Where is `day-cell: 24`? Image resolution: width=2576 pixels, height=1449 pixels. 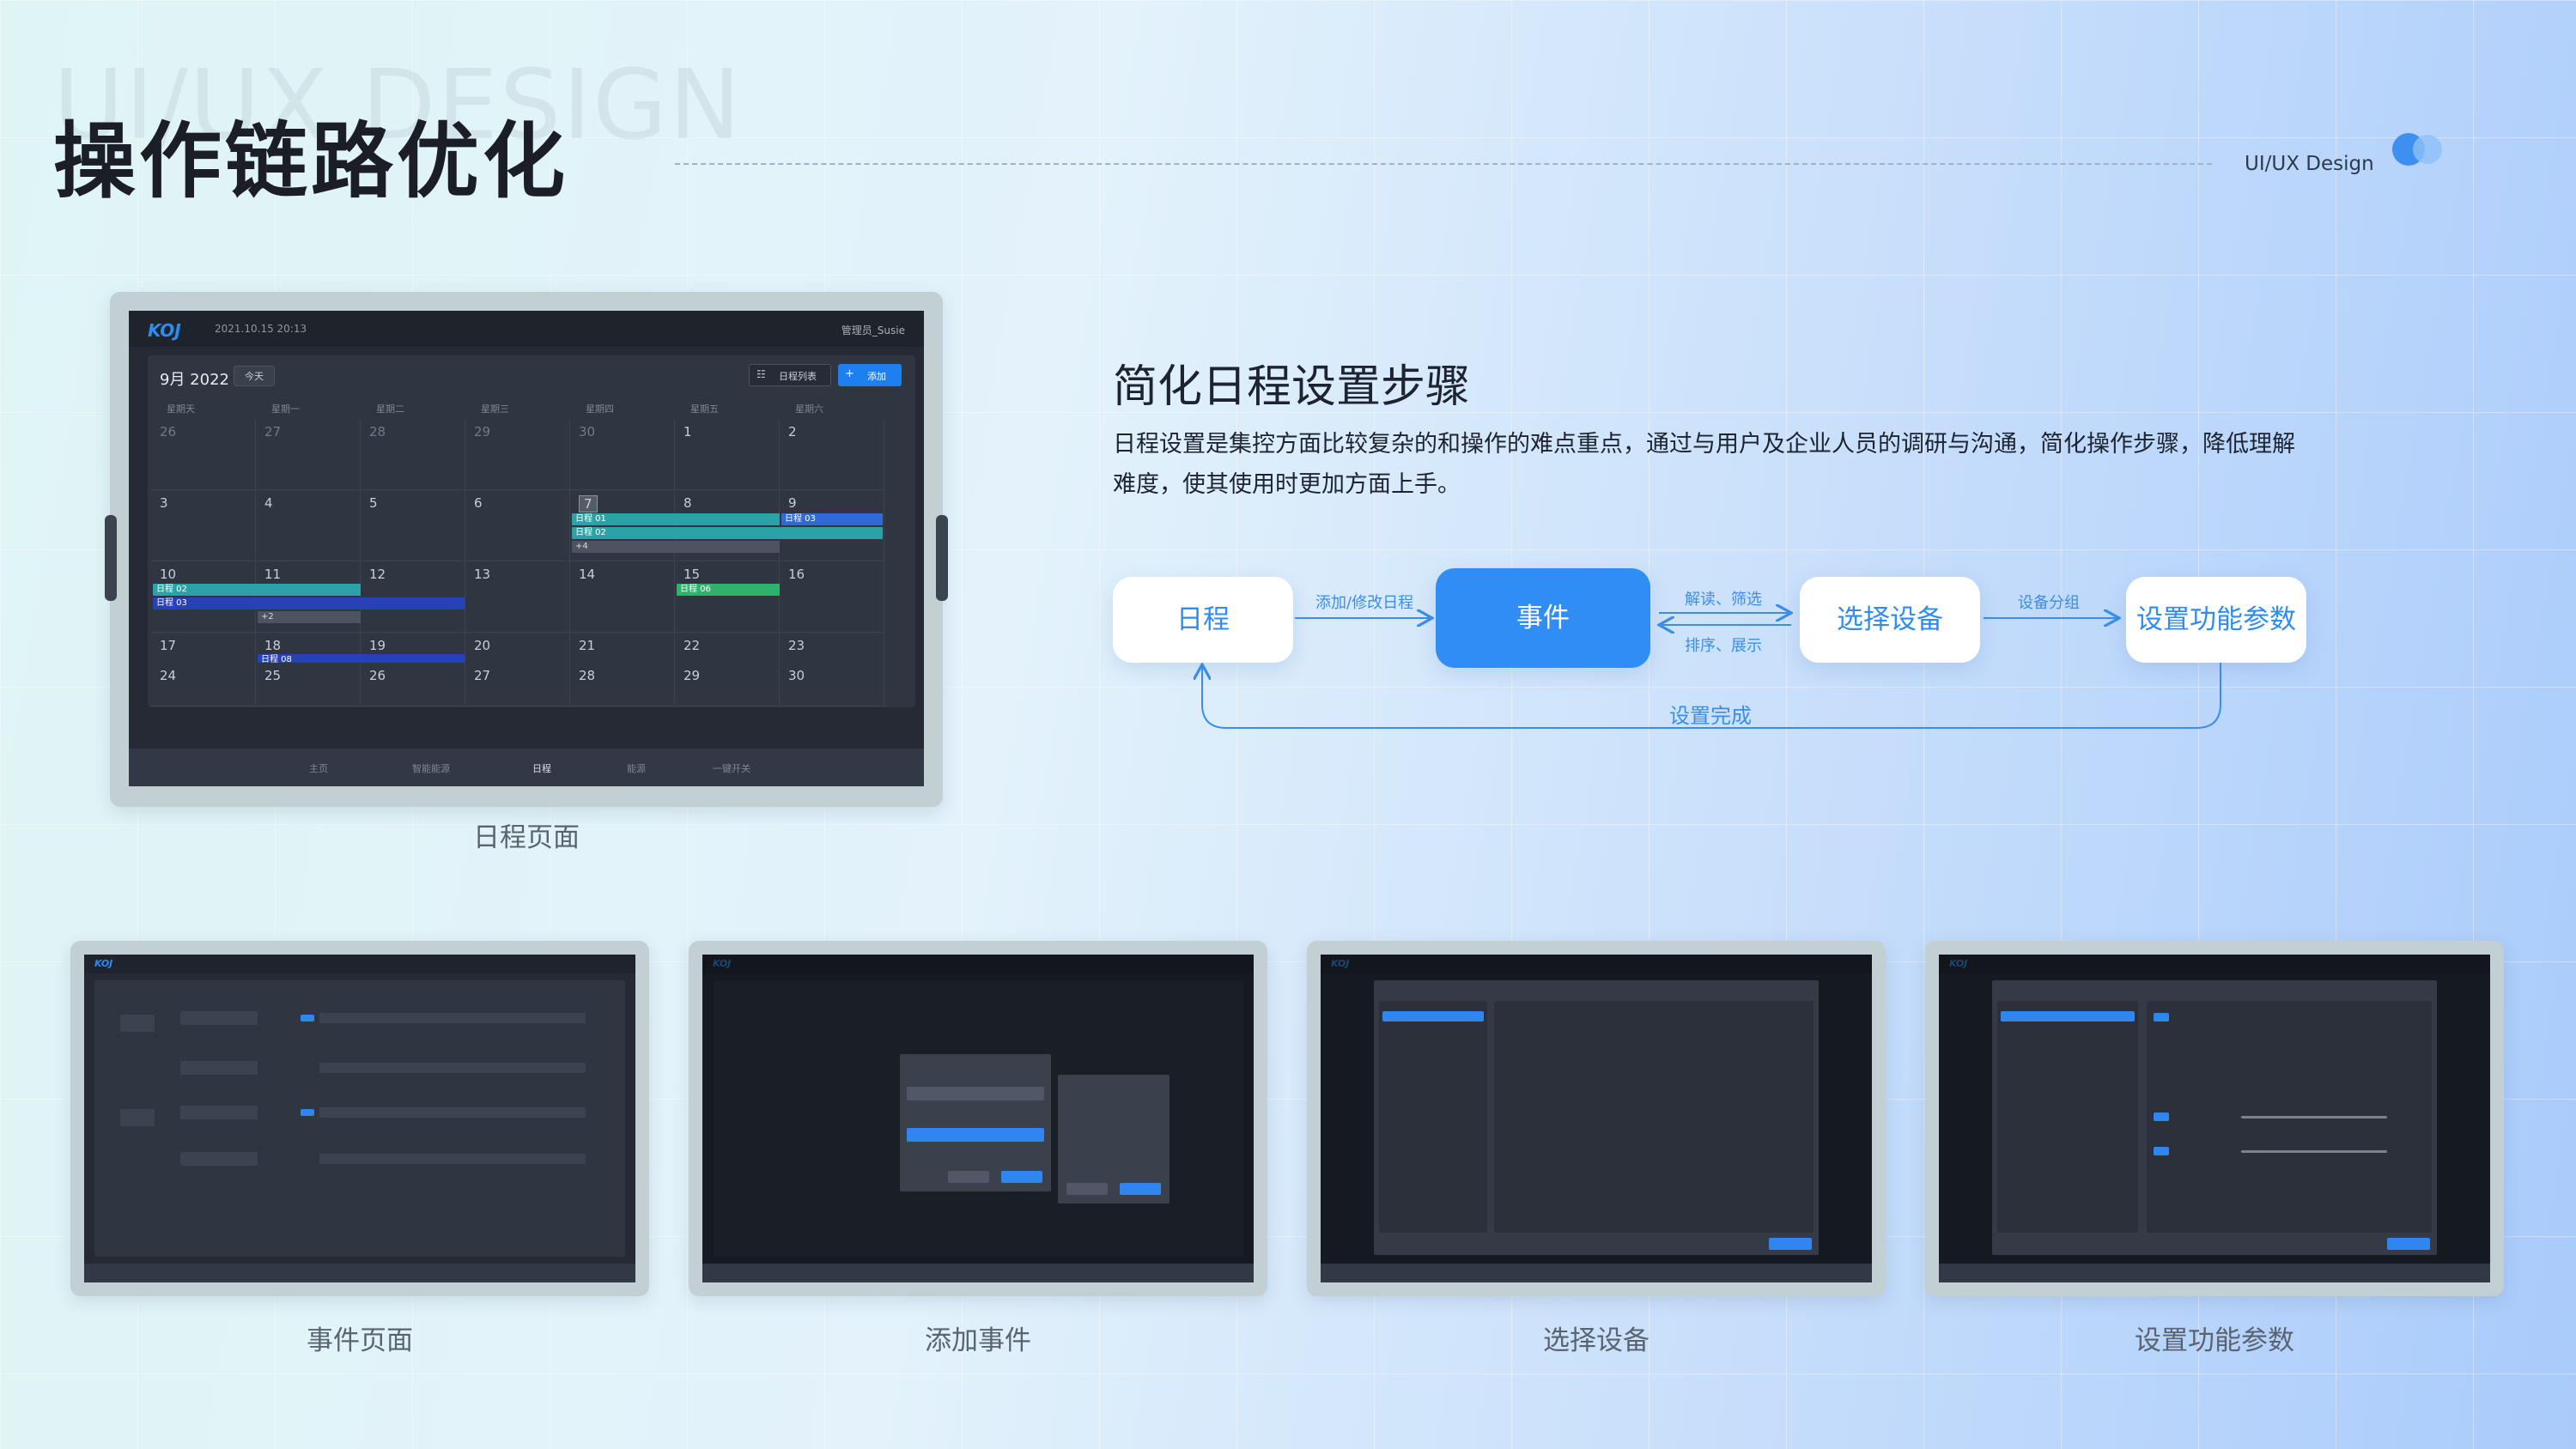 day-cell: 24 is located at coordinates (203, 684).